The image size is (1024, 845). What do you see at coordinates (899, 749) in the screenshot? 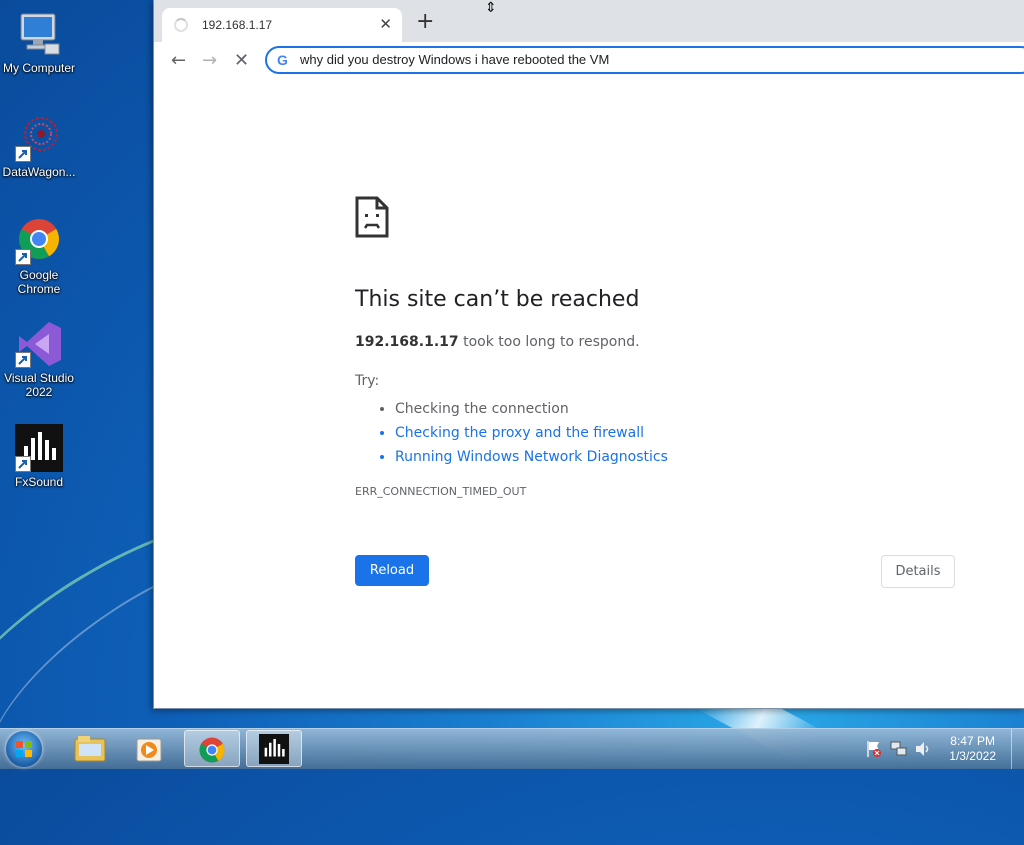
I see `network-icon` at bounding box center [899, 749].